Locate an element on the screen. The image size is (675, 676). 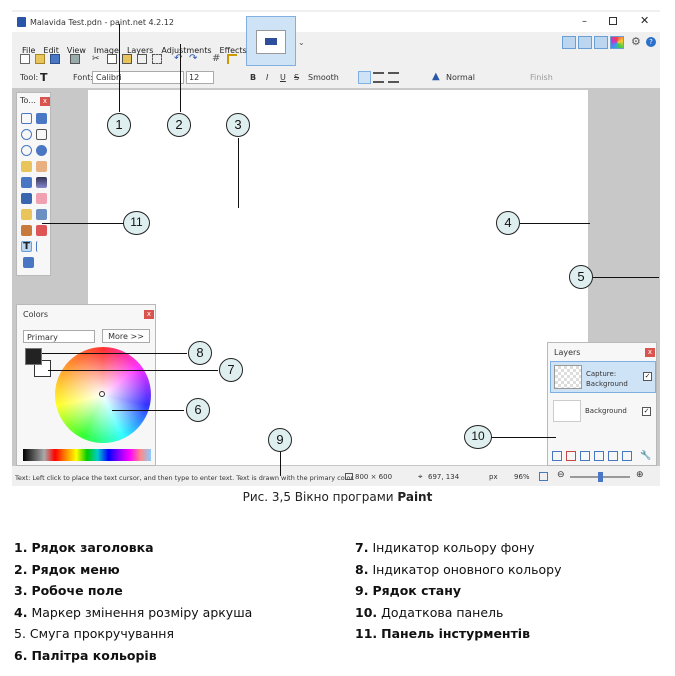
ellipse-select-tool-icon is located at coordinates (26, 150).